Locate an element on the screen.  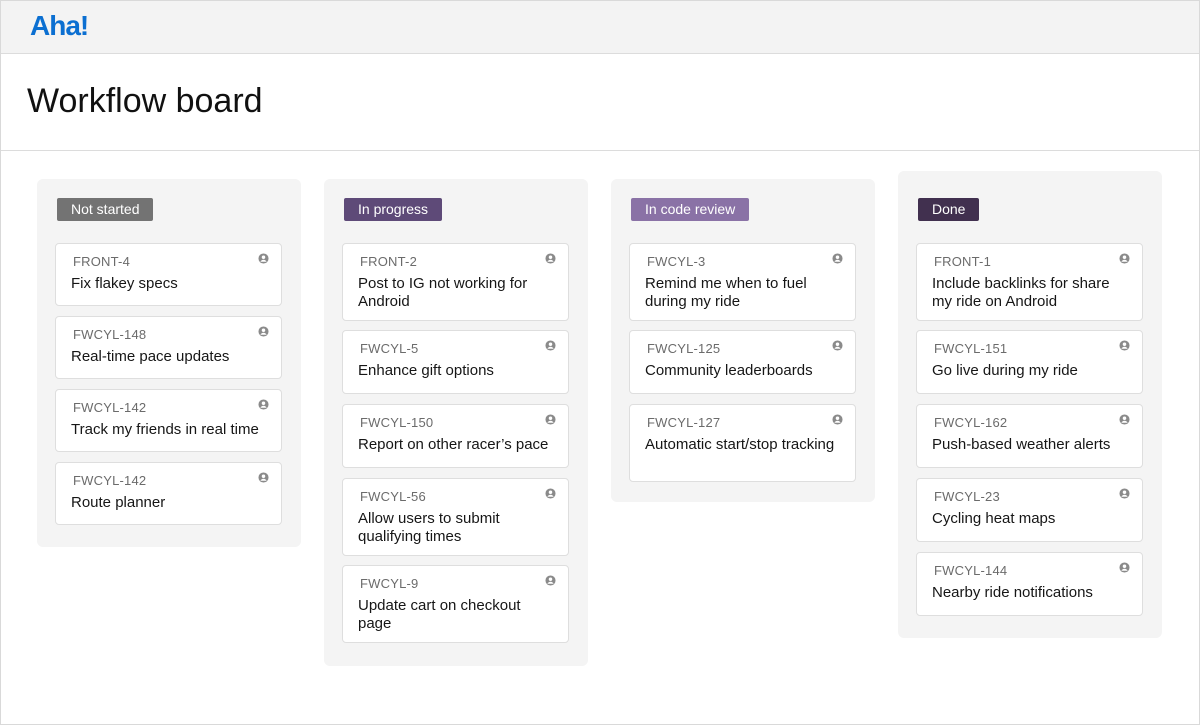
card-id: FWCYL-150 is located at coordinates (396, 422).